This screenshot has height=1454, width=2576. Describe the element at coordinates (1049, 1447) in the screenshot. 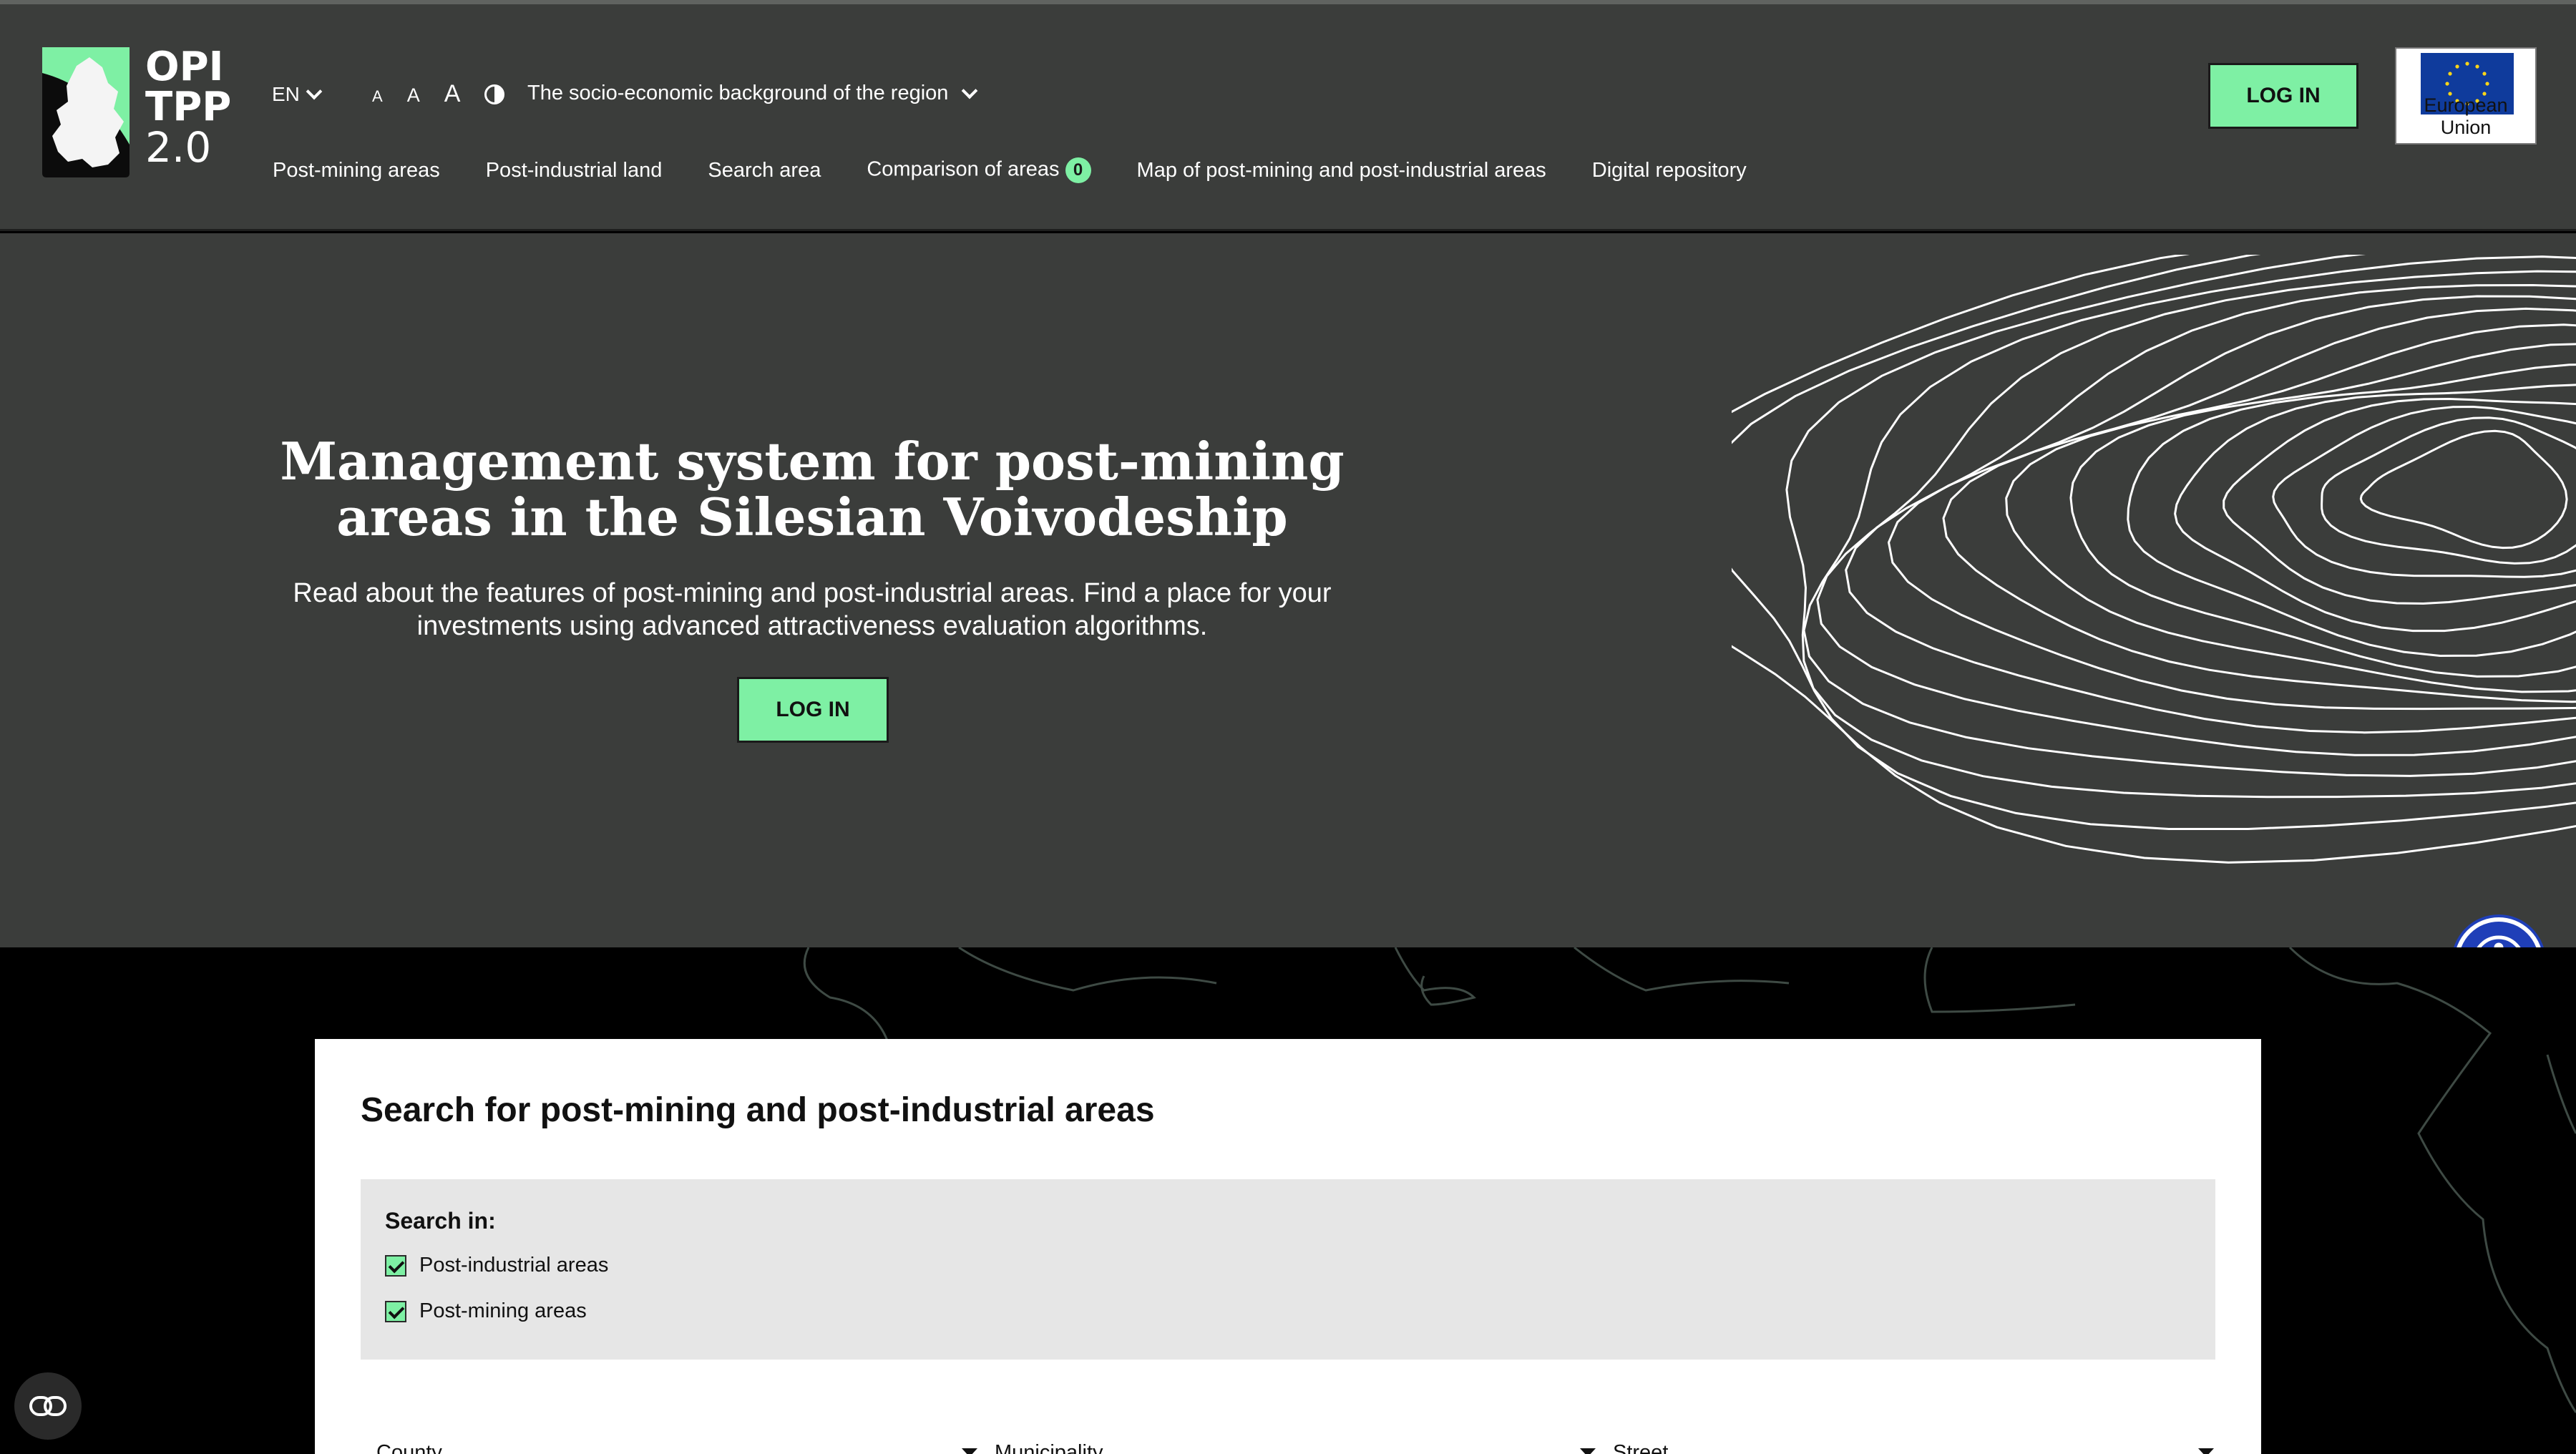

I see `municipality-label: Municipality` at that location.